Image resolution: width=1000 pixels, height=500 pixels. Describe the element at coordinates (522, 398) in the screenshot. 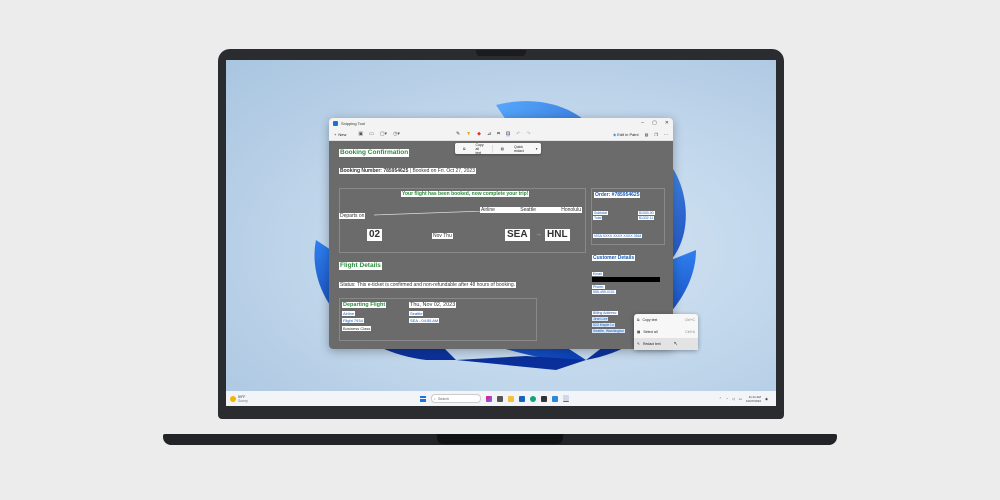

I see `mail-icon` at that location.